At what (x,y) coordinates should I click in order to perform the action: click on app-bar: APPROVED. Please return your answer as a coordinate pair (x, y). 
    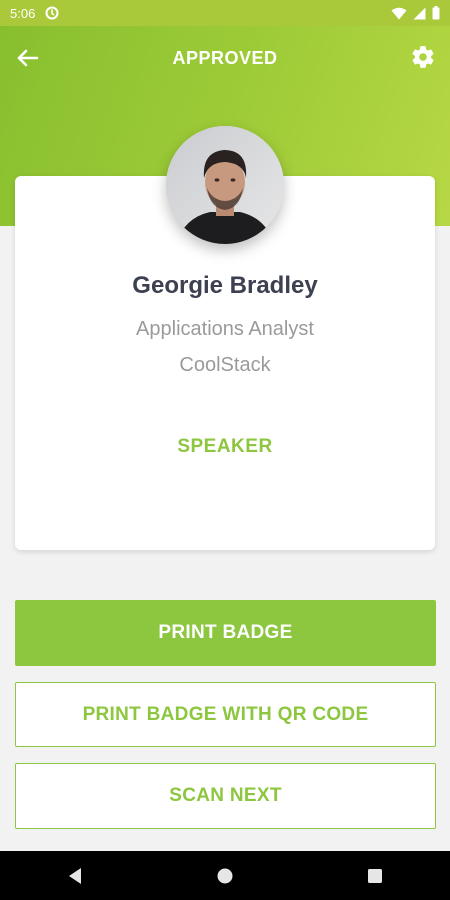
    Looking at the image, I should click on (225, 58).